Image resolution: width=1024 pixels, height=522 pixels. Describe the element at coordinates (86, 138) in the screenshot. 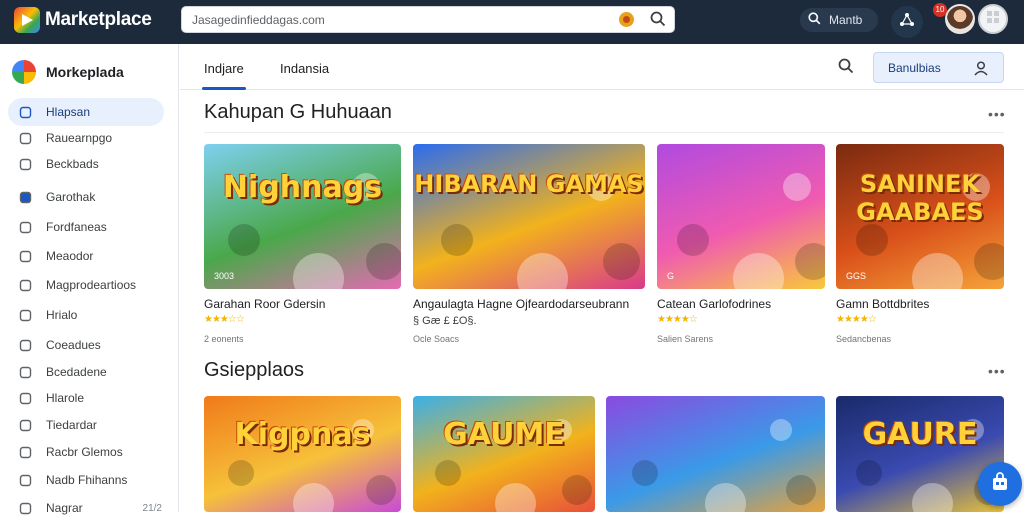

I see `sidebar-item: Rauearnpgo` at that location.